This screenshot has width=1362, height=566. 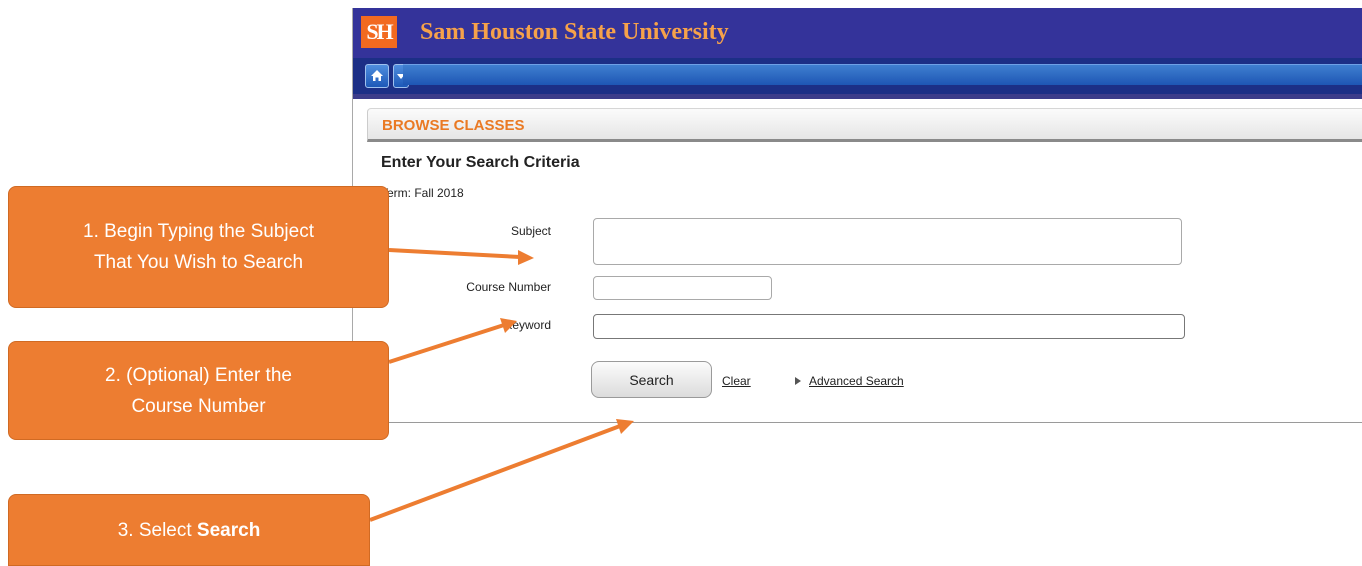 What do you see at coordinates (157, 530) in the screenshot?
I see `callout-step-3-prefix: 3. Select` at bounding box center [157, 530].